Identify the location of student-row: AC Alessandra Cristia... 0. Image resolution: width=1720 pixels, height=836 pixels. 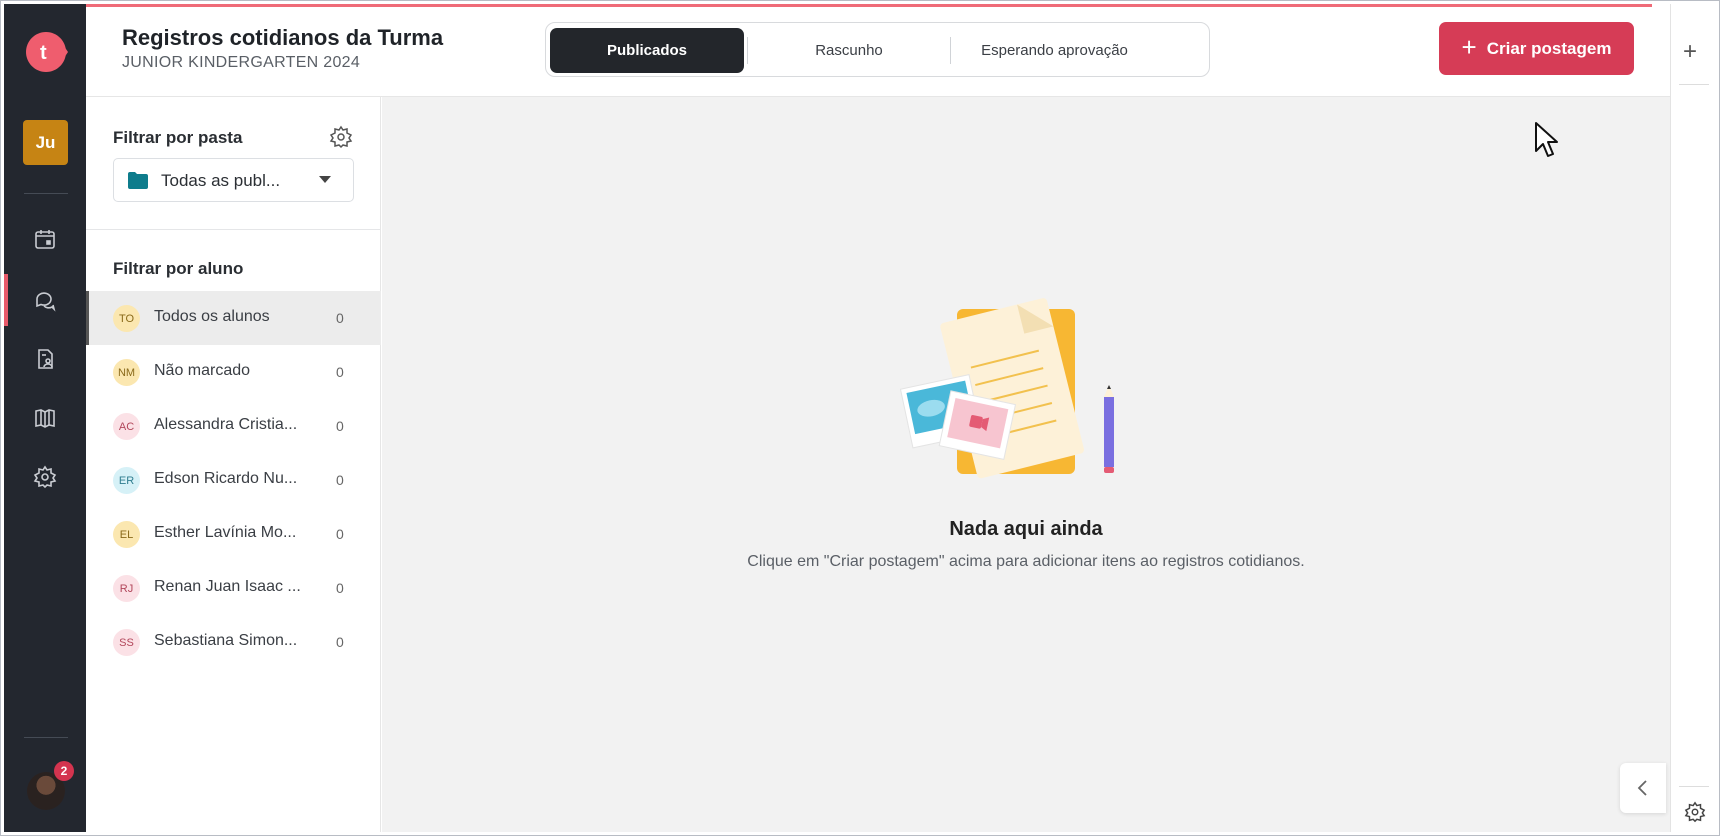
(233, 426).